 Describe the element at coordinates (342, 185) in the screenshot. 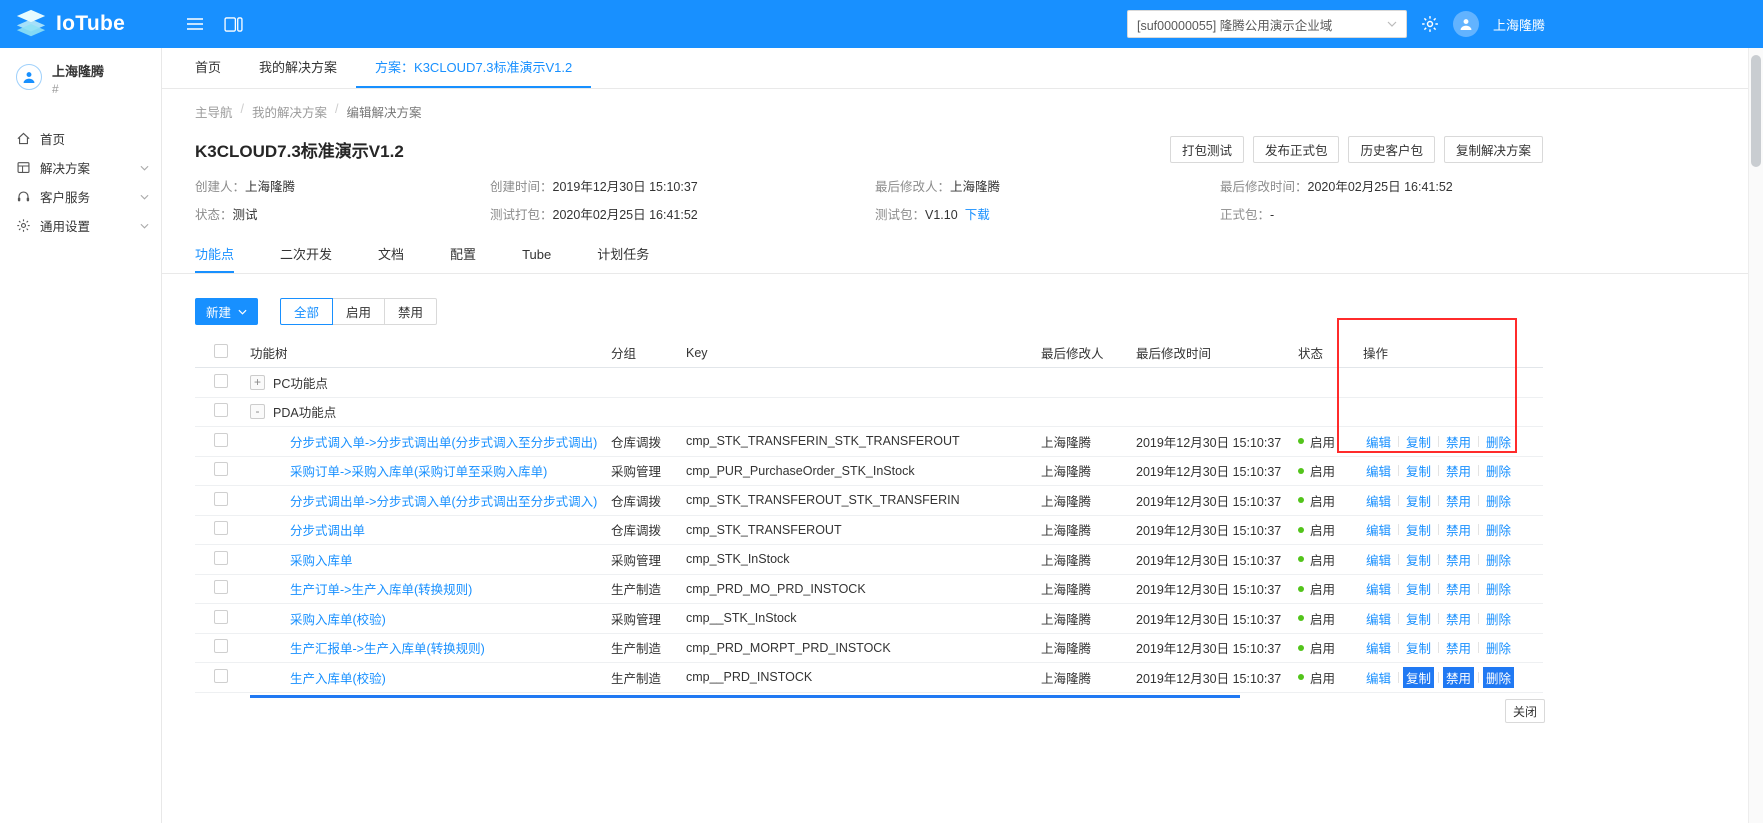

I see `meta-field: 创建人：上海隆腾` at that location.